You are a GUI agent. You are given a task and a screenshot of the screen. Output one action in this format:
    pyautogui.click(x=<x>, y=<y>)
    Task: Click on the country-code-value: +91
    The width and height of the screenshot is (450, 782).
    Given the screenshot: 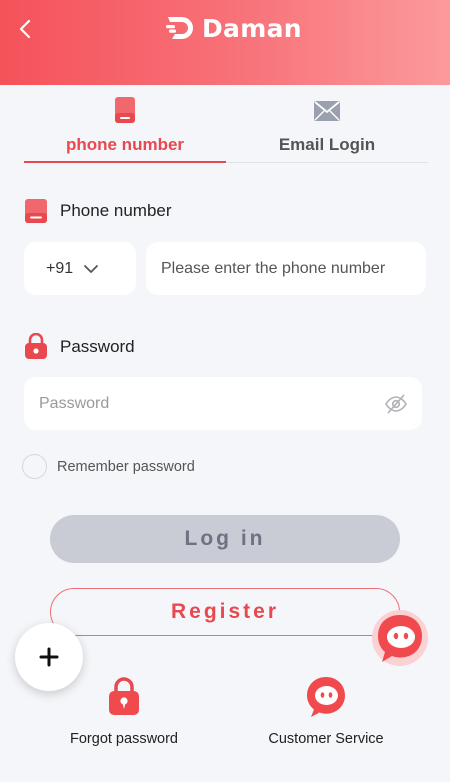 What is the action you would take?
    pyautogui.click(x=60, y=268)
    